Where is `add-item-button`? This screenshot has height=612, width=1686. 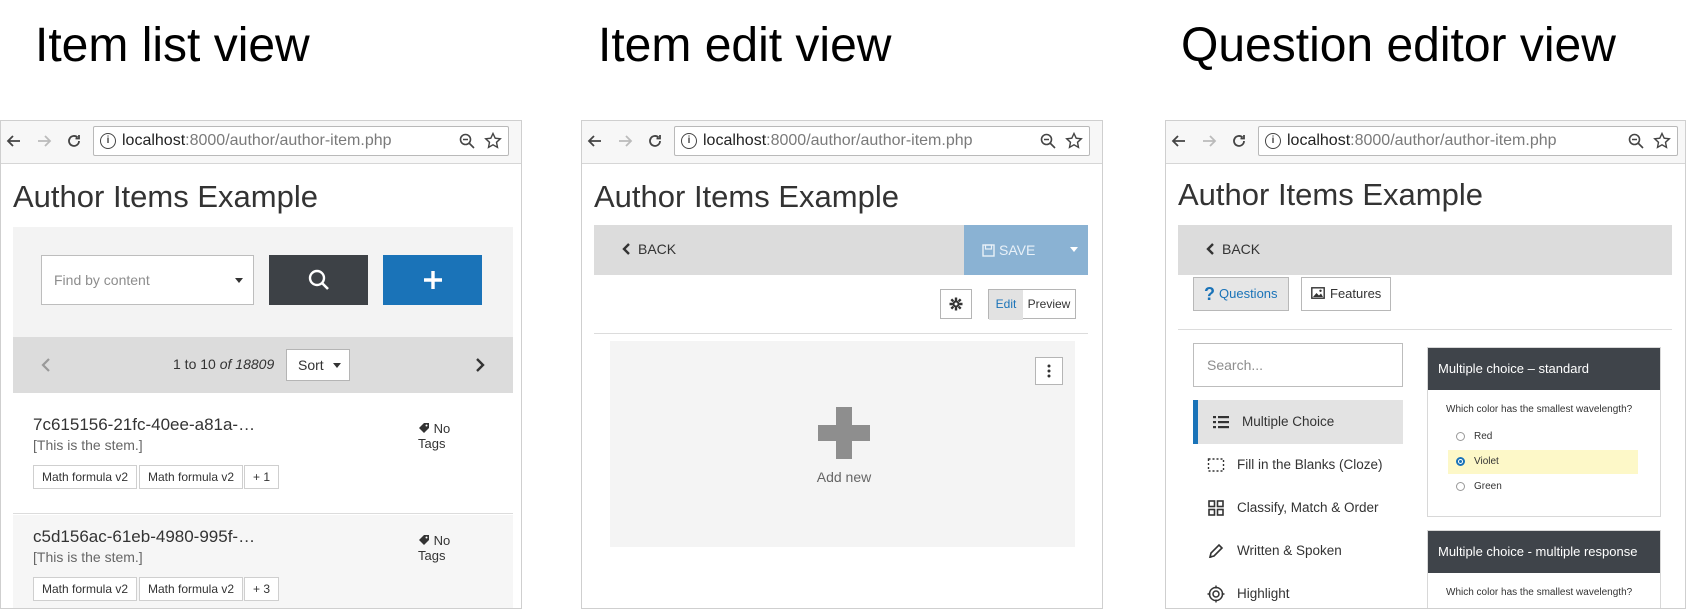
add-item-button is located at coordinates (432, 280).